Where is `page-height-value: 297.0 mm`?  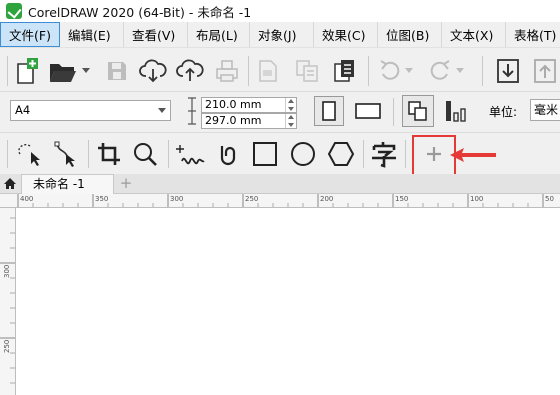
page-height-value: 297.0 mm is located at coordinates (233, 120).